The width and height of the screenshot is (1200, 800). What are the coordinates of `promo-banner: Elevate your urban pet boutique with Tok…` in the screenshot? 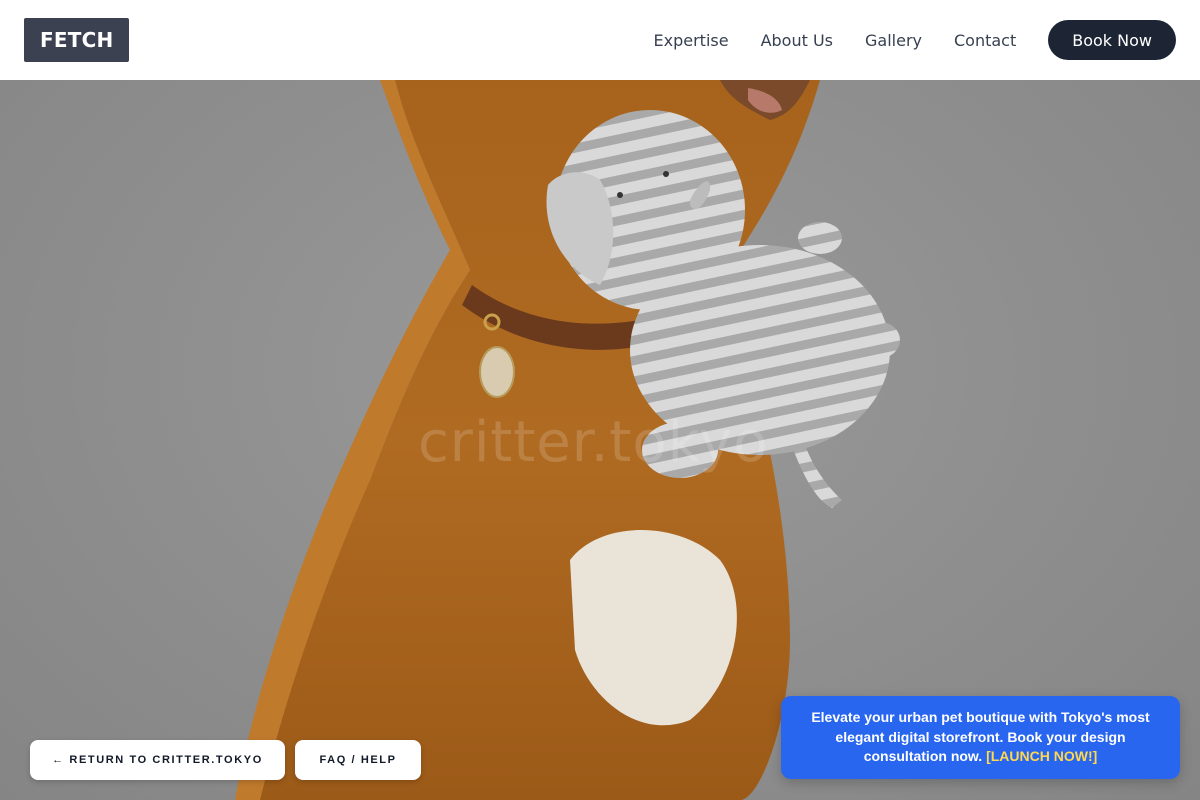 It's located at (980, 737).